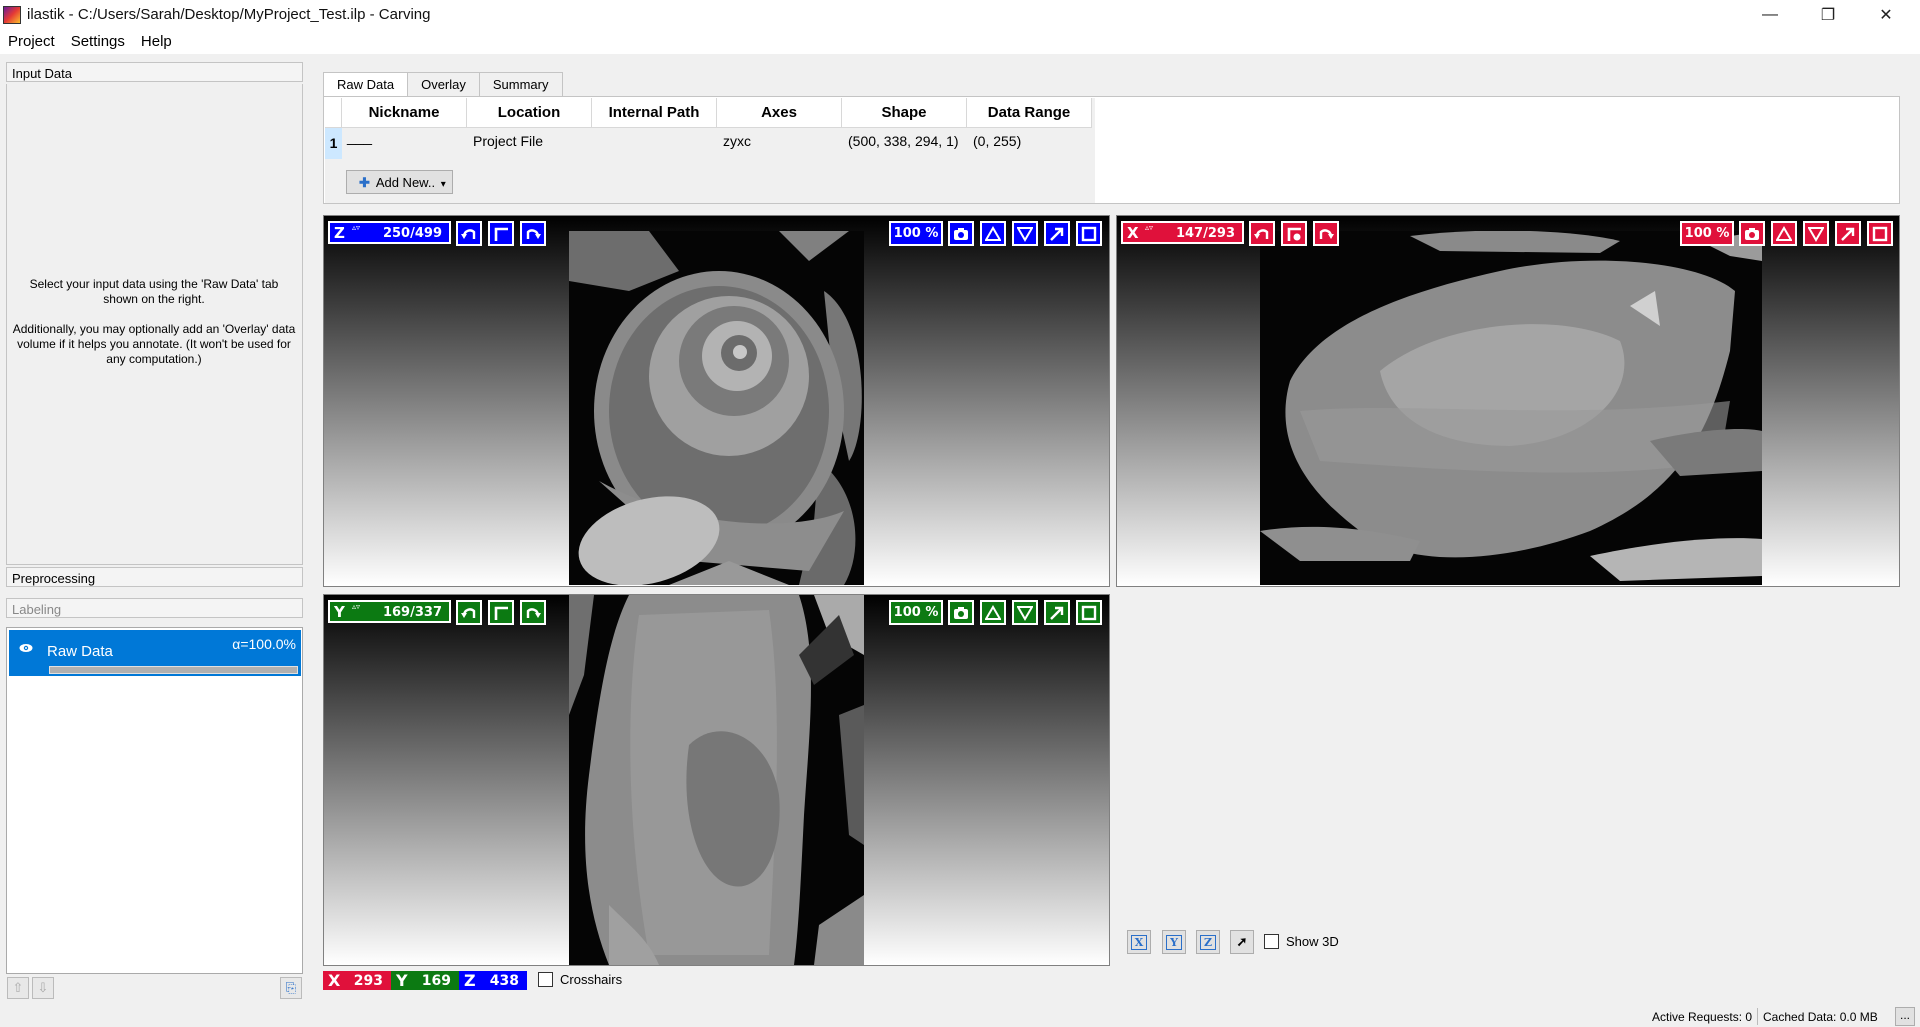 The image size is (1920, 1027). Describe the element at coordinates (1301, 941) in the screenshot. I see `show-3d-toggle: Show 3D` at that location.